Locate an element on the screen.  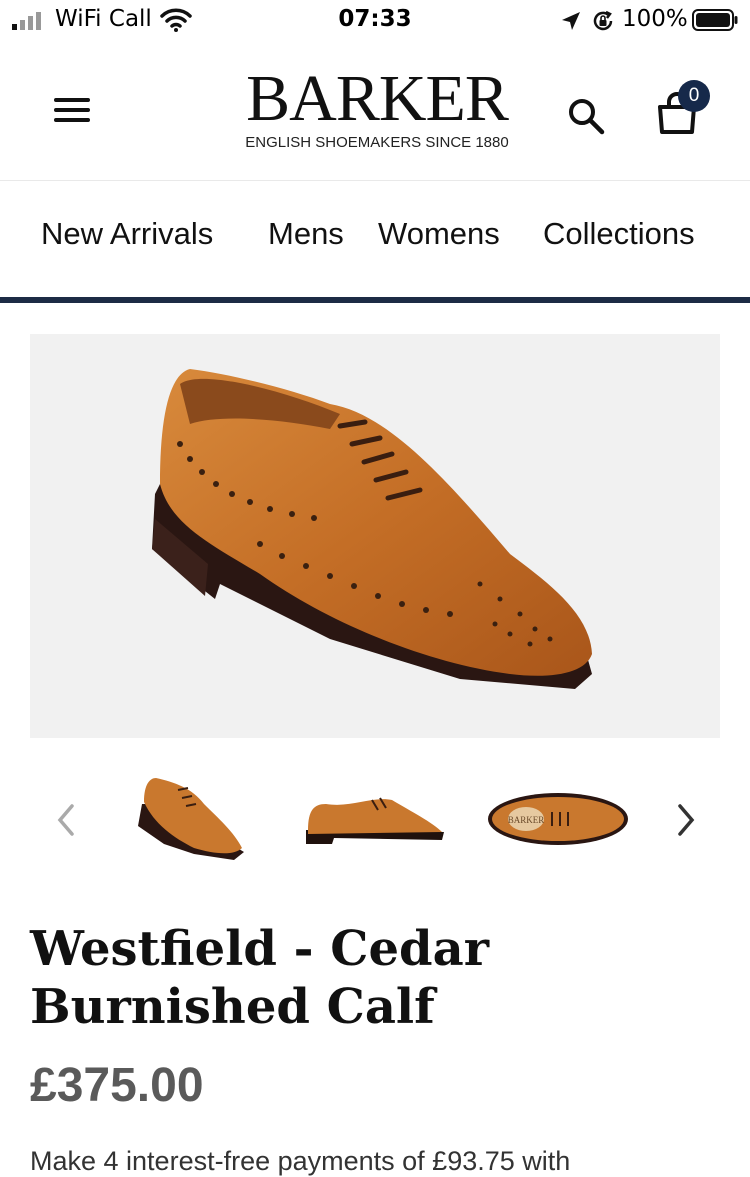
nav-new-arrivals: New Arrivals is located at coordinates (127, 234).